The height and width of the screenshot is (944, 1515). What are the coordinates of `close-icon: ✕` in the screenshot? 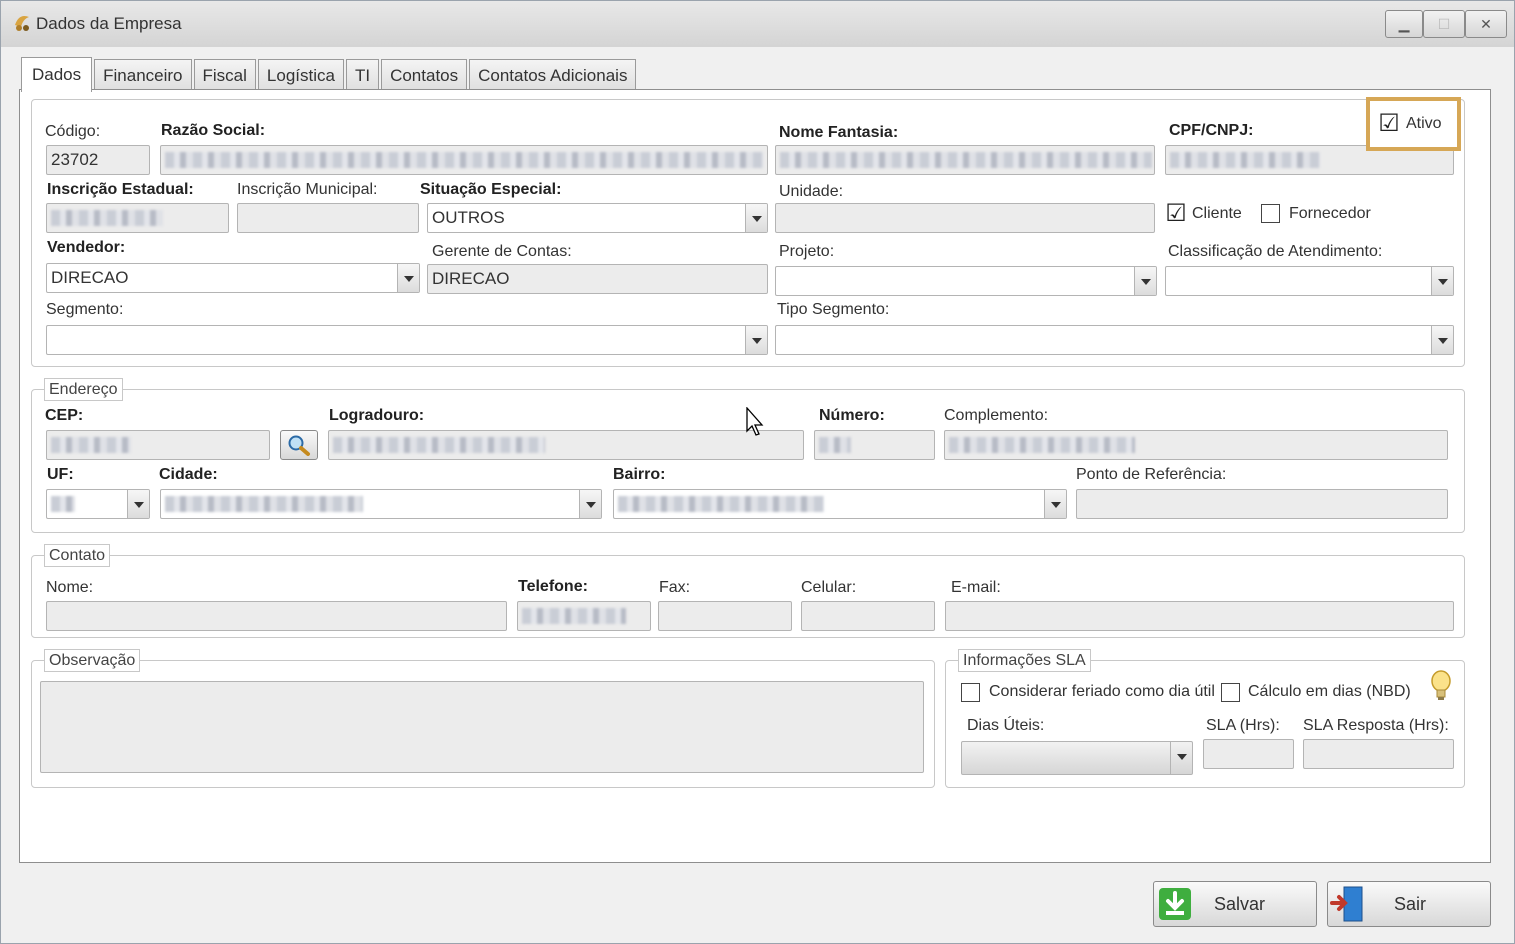 It's located at (1486, 23).